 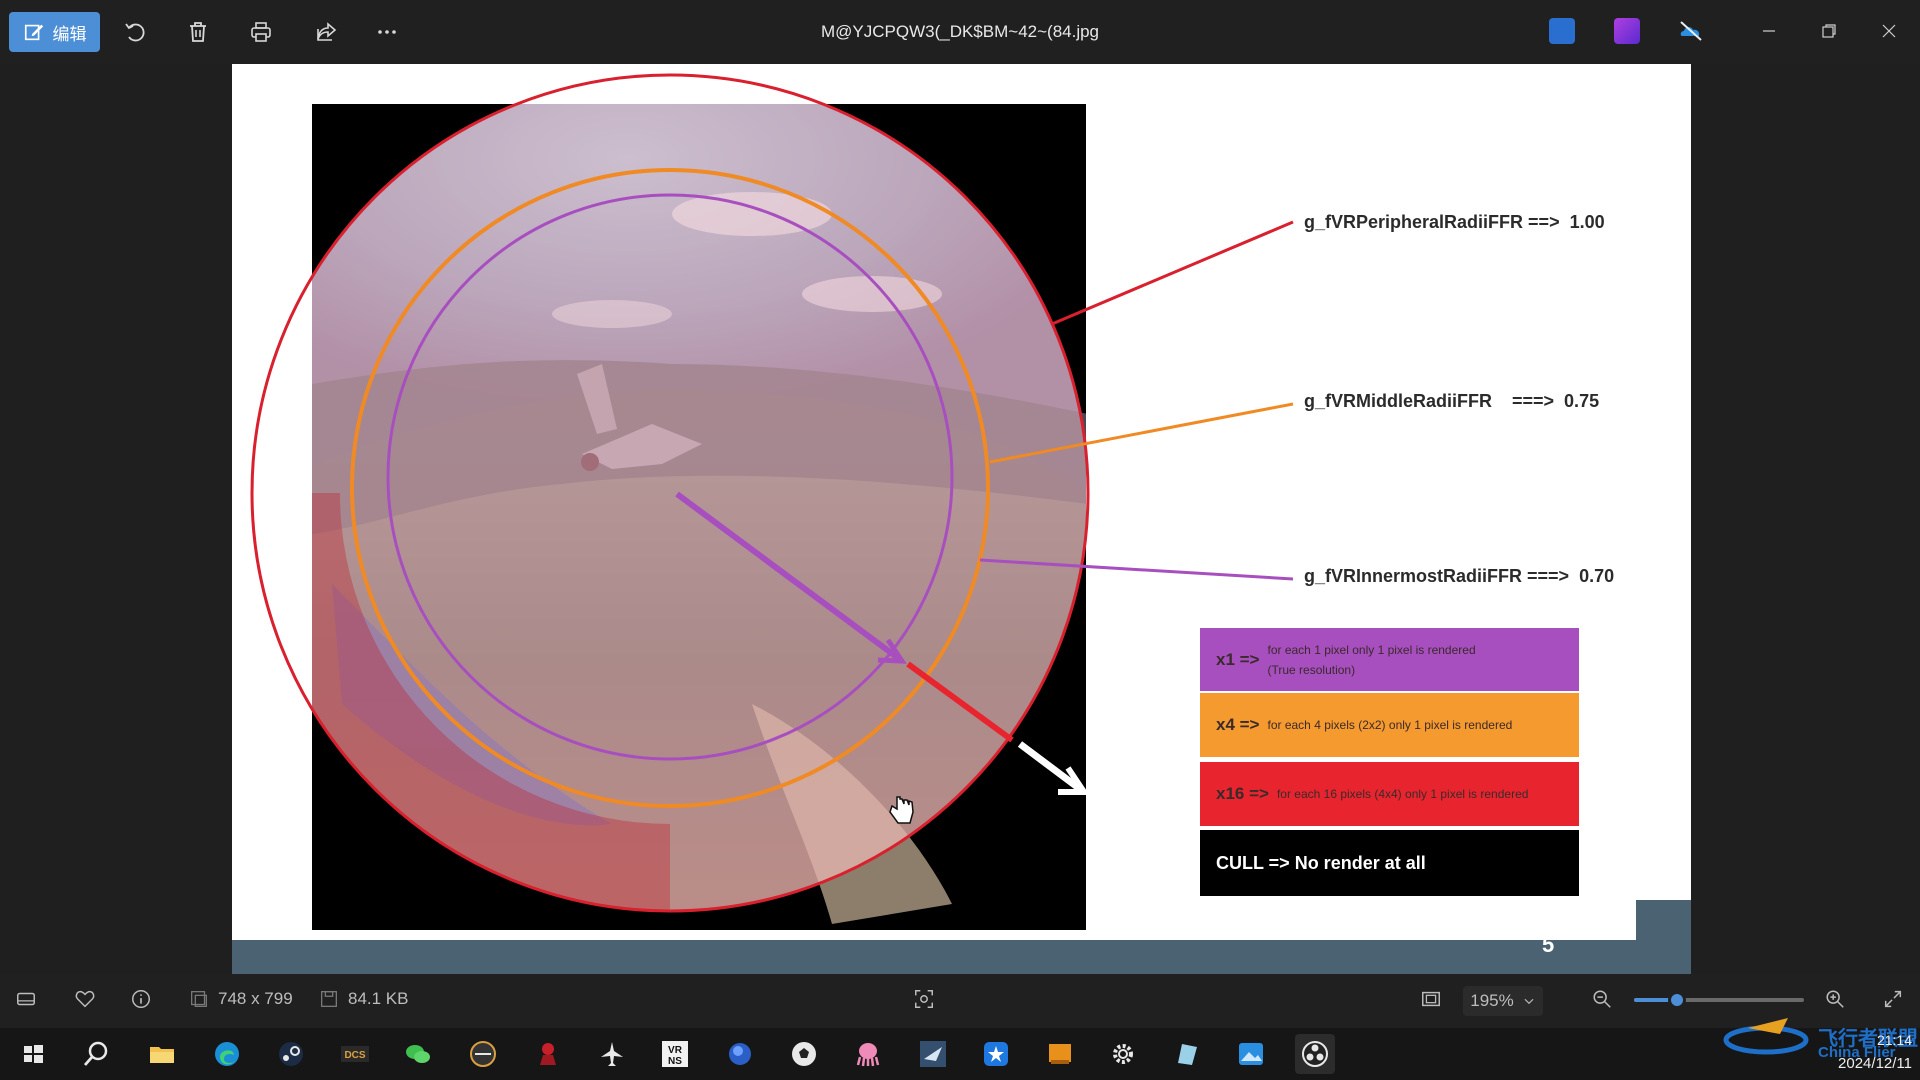 I want to click on info-button, so click(x=141, y=999).